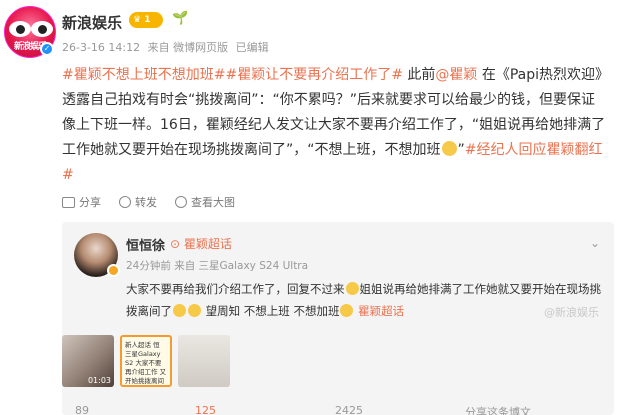 Image resolution: width=617 pixels, height=415 pixels. Describe the element at coordinates (571, 312) in the screenshot. I see `watermark: @新浪娱乐` at that location.